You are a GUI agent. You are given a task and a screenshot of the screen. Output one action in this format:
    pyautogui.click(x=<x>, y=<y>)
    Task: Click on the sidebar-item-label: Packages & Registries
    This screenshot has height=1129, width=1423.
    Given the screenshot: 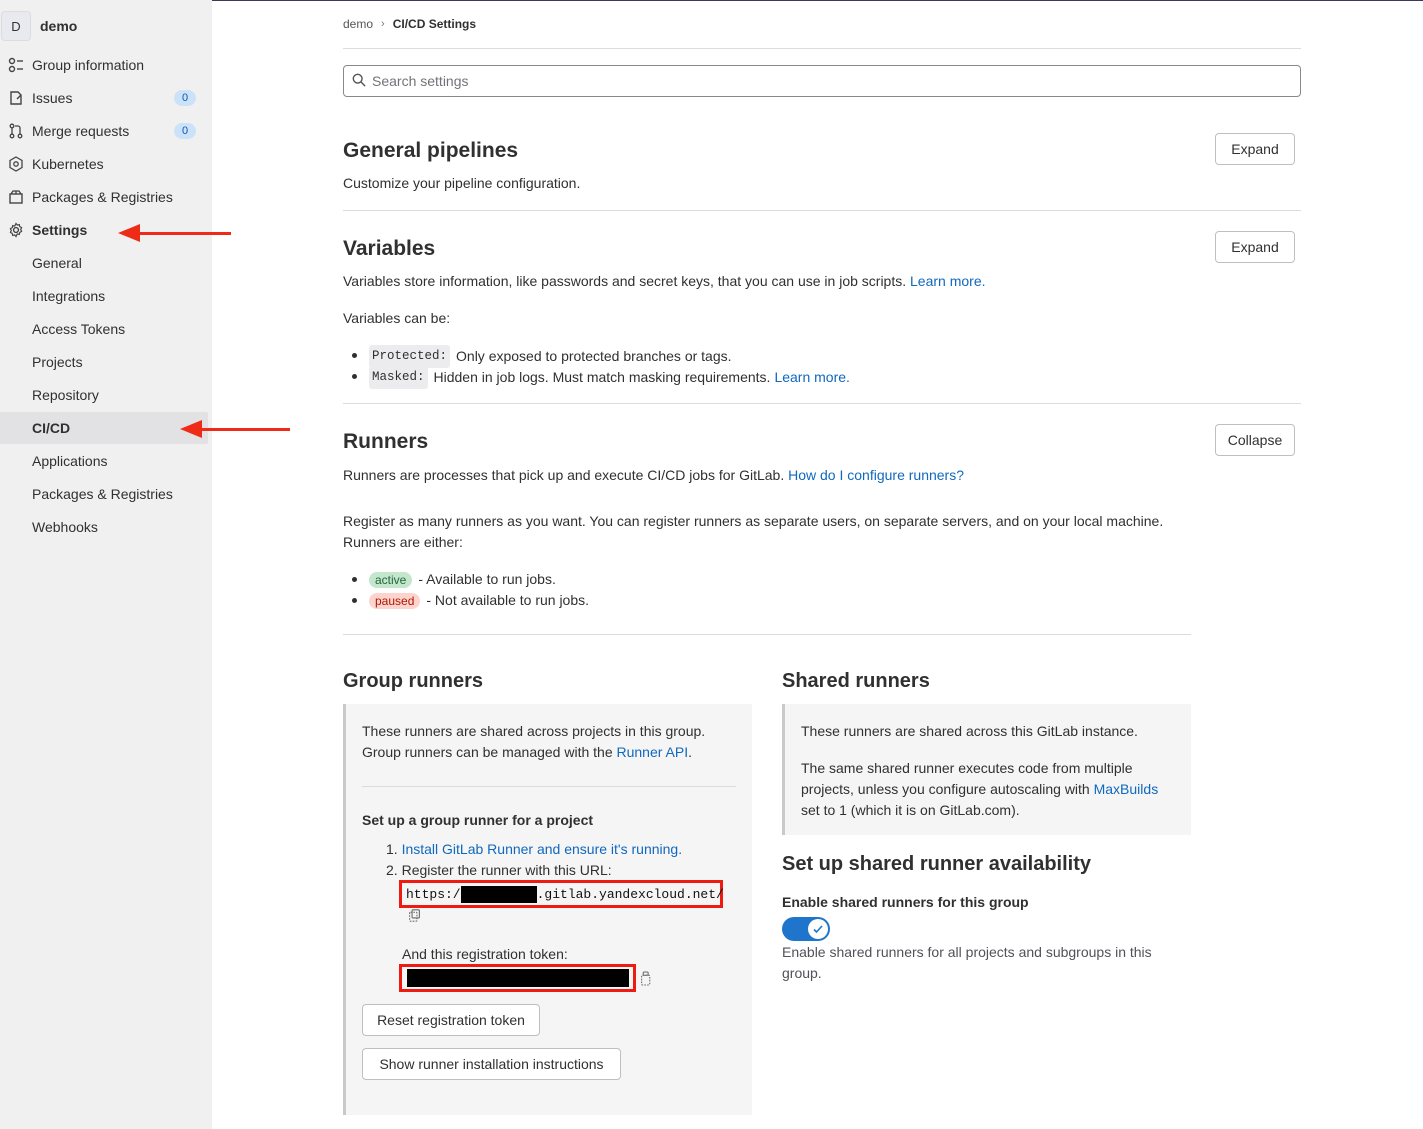 What is the action you would take?
    pyautogui.click(x=102, y=197)
    